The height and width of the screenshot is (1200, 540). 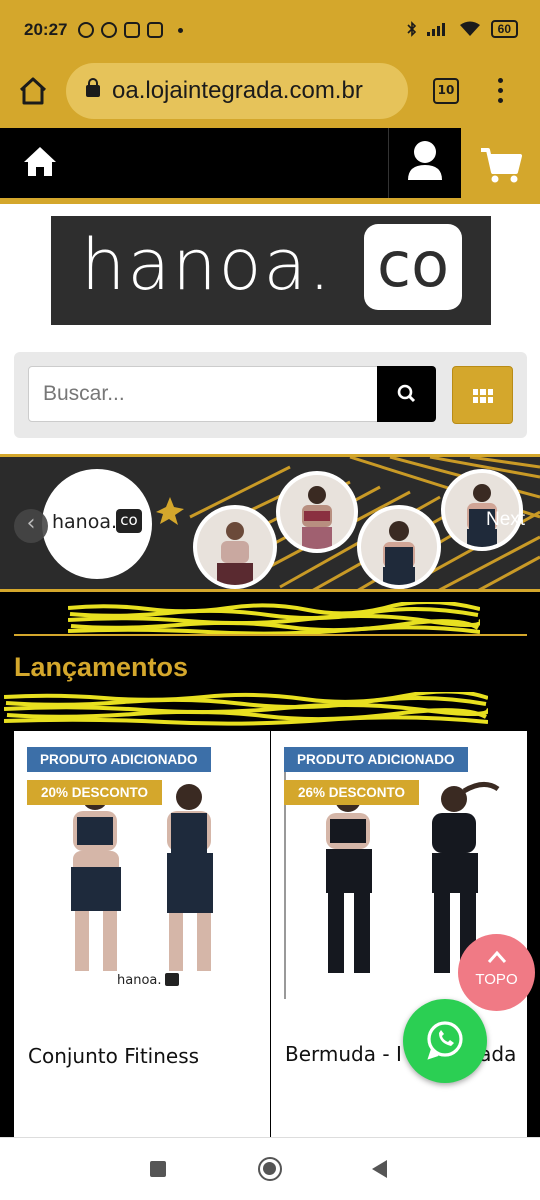 I want to click on banner-logo: hanoa. co, so click(x=97, y=524).